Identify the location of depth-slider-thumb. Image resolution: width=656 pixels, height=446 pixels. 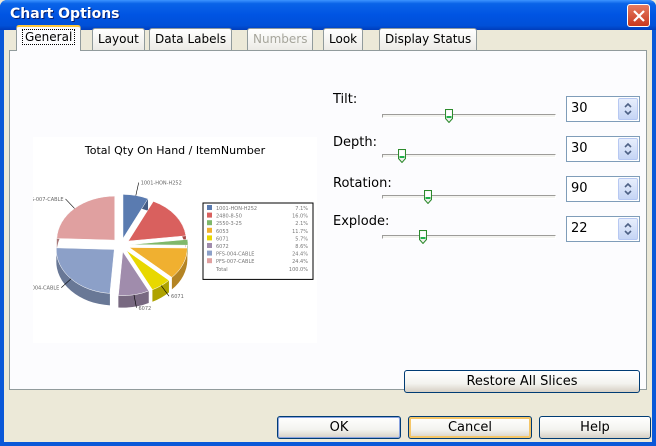
(402, 156).